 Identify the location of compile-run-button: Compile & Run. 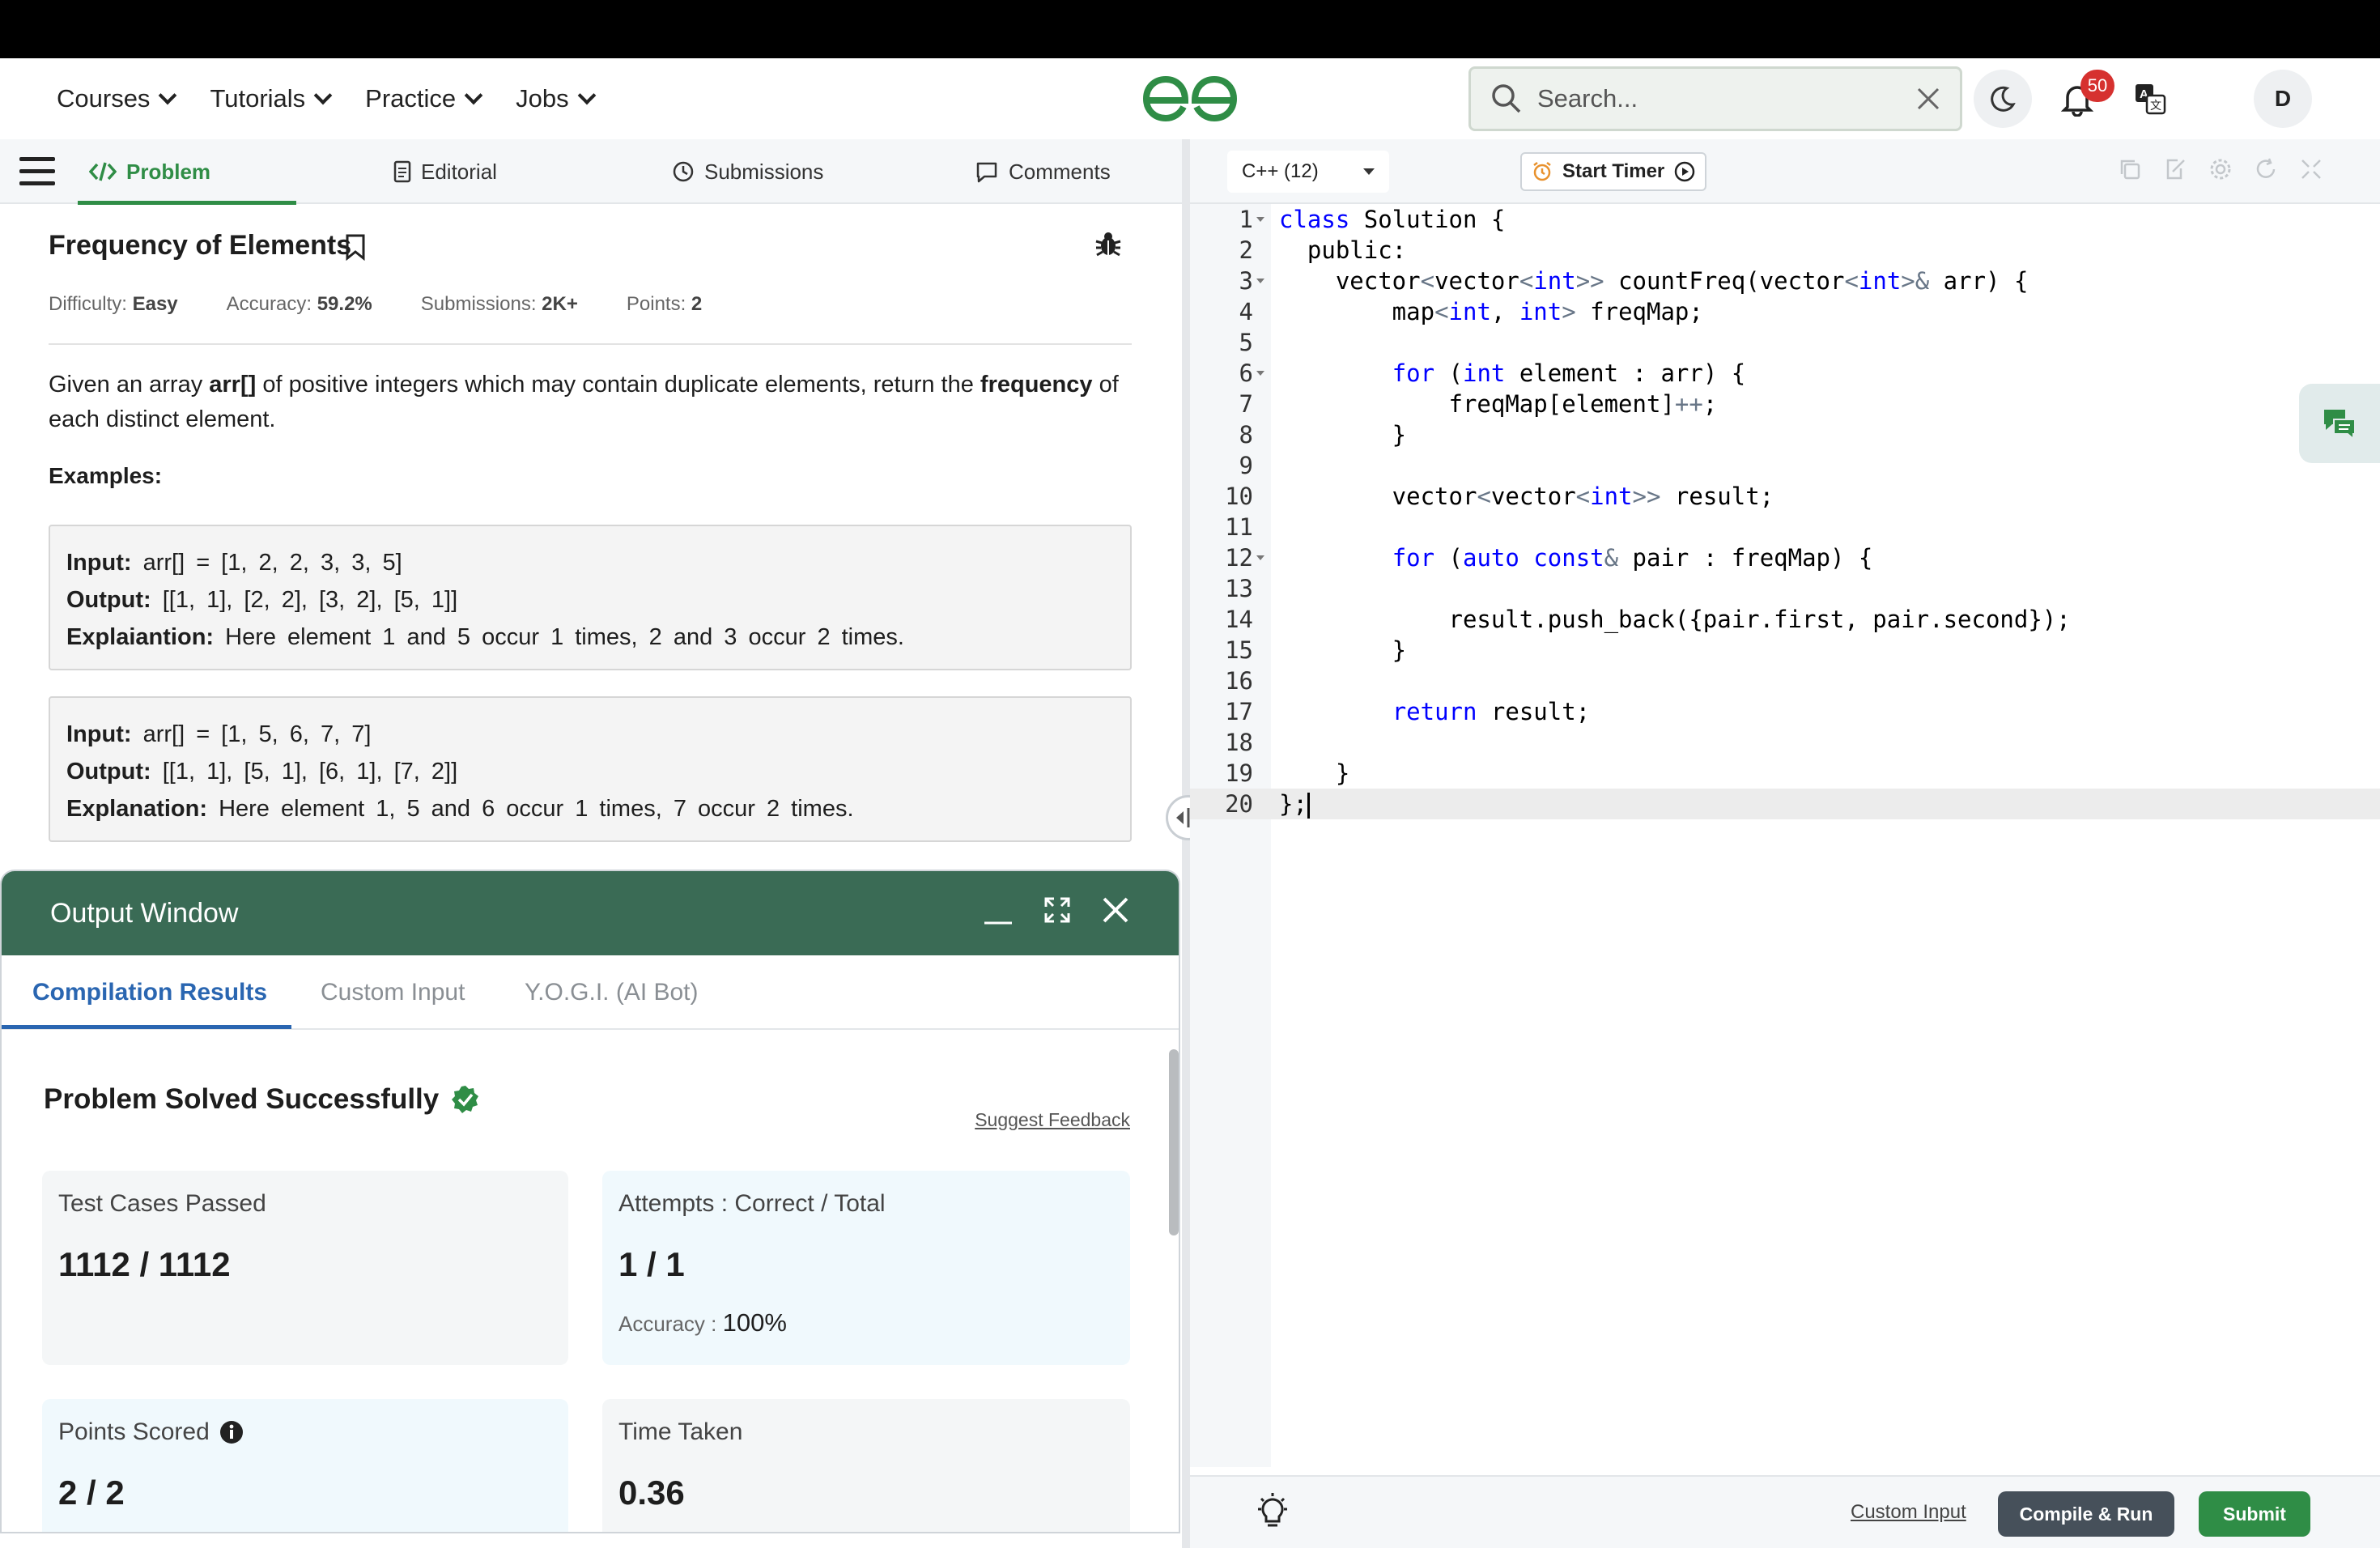
(2086, 1514).